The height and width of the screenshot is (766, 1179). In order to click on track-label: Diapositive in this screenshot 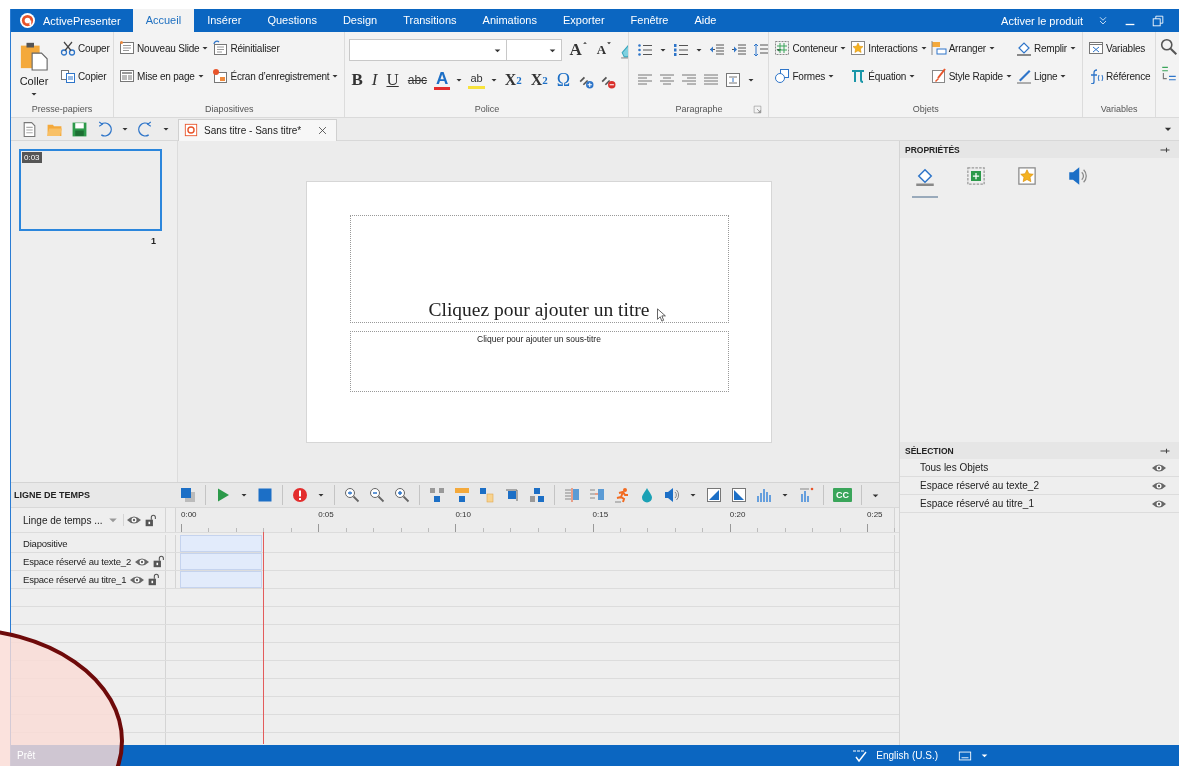, I will do `click(45, 543)`.